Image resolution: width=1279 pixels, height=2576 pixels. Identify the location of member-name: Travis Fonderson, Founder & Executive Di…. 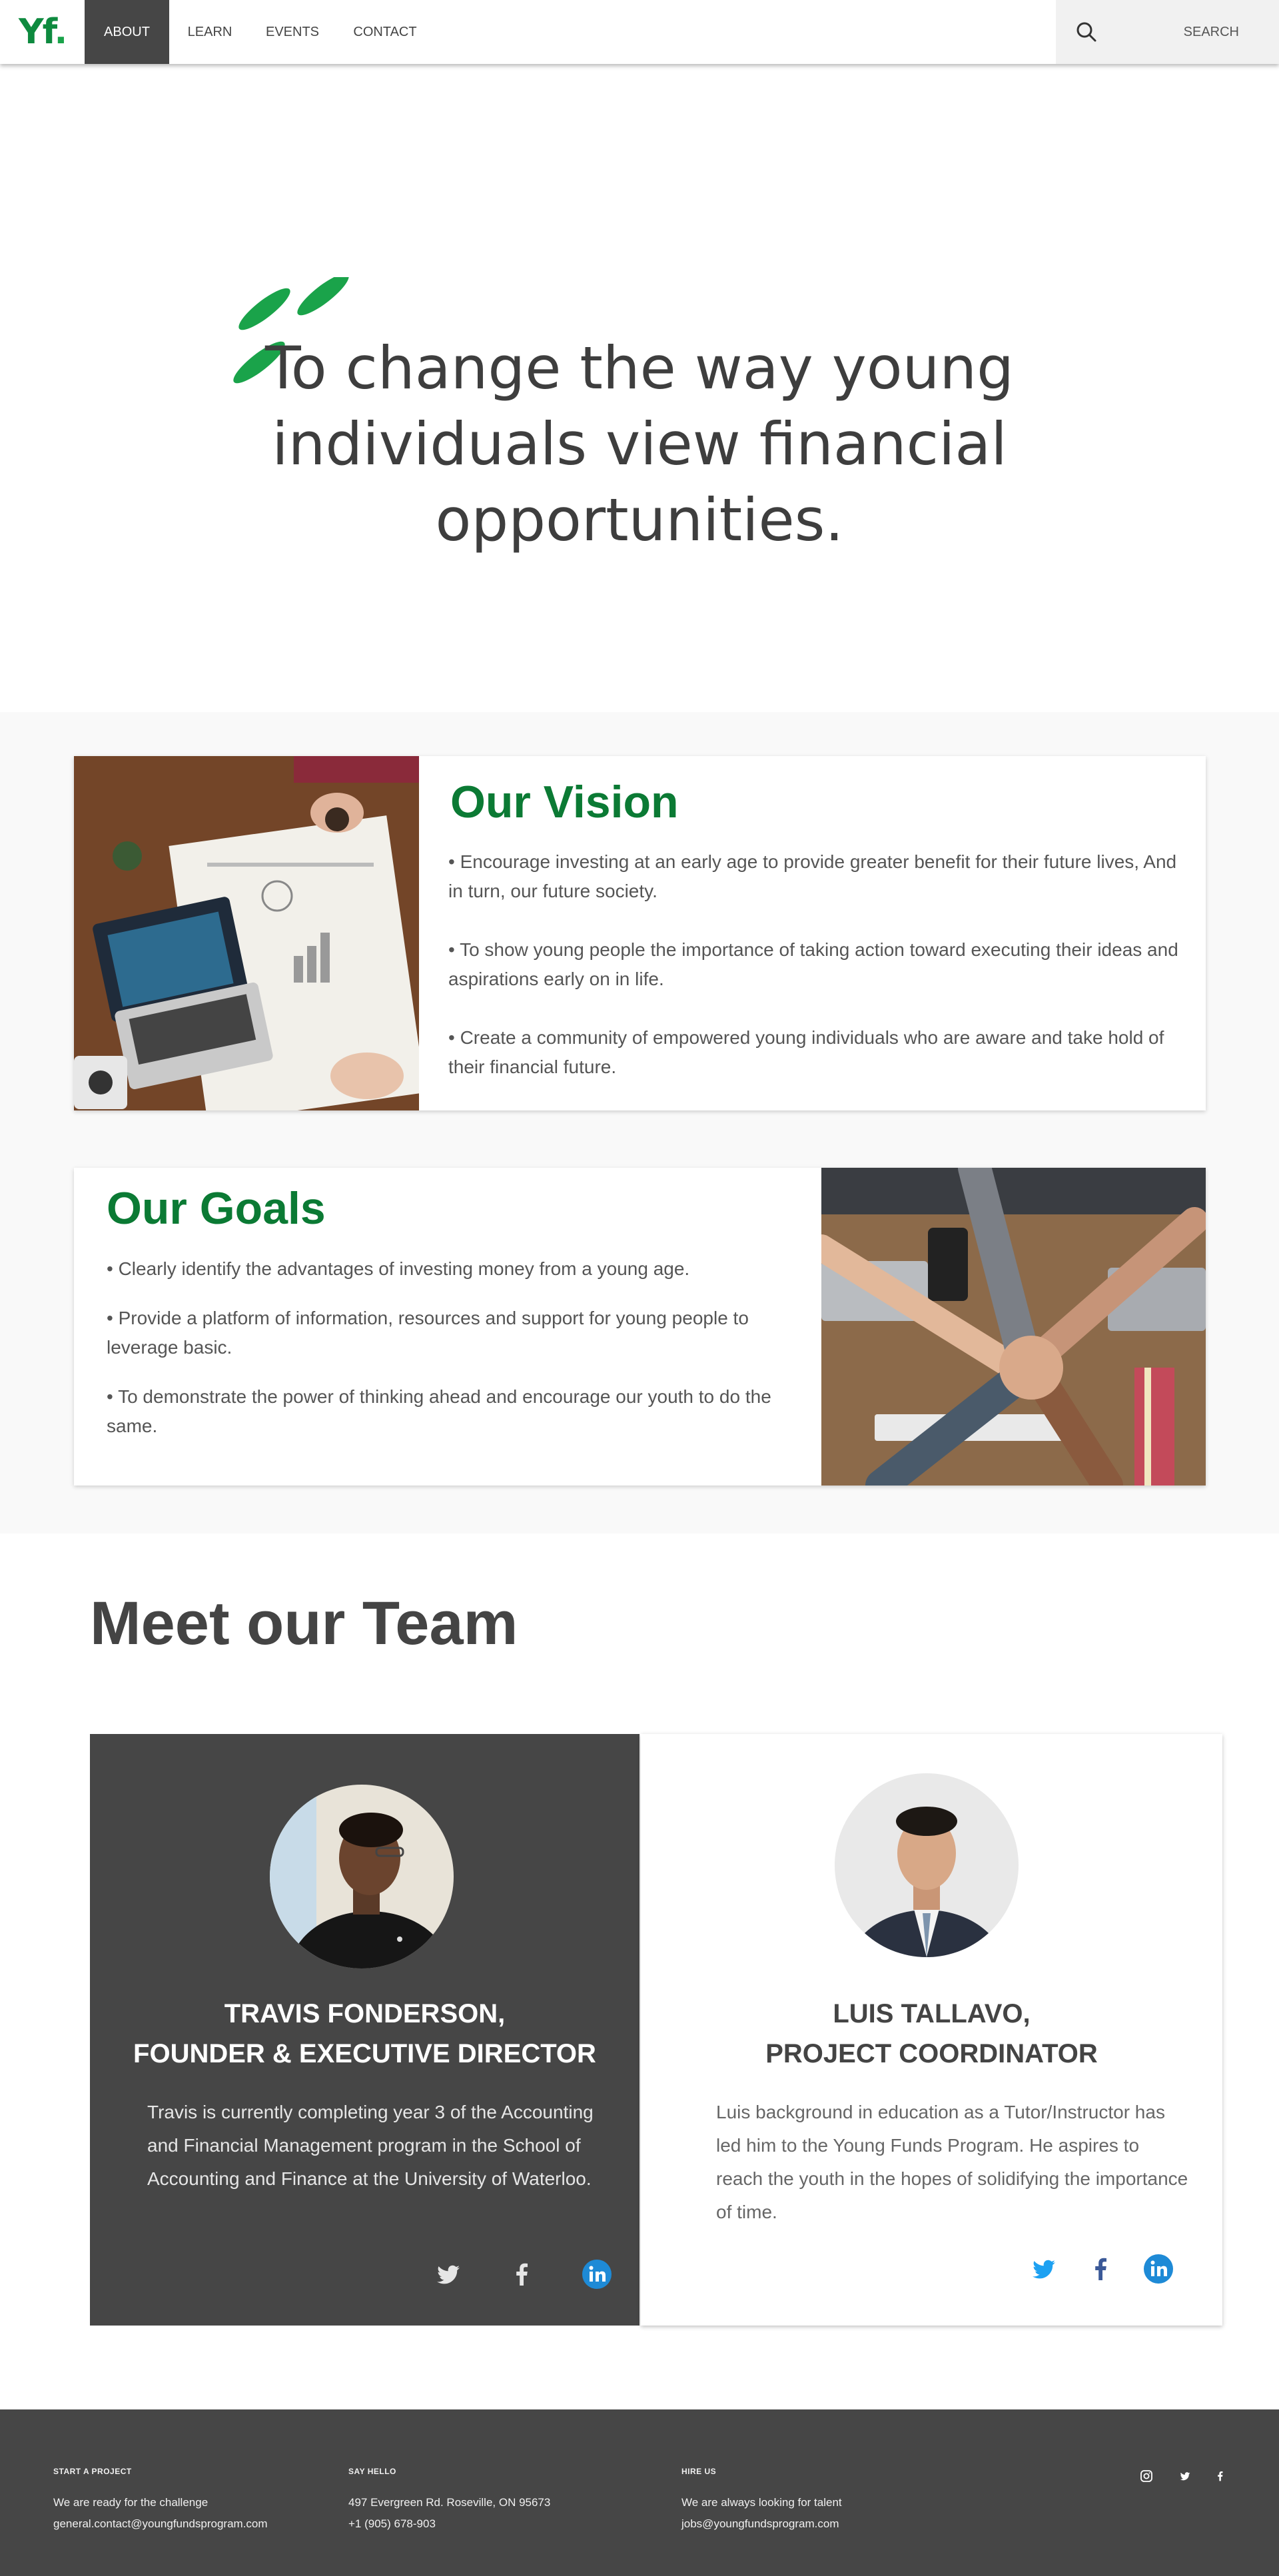
(365, 2034).